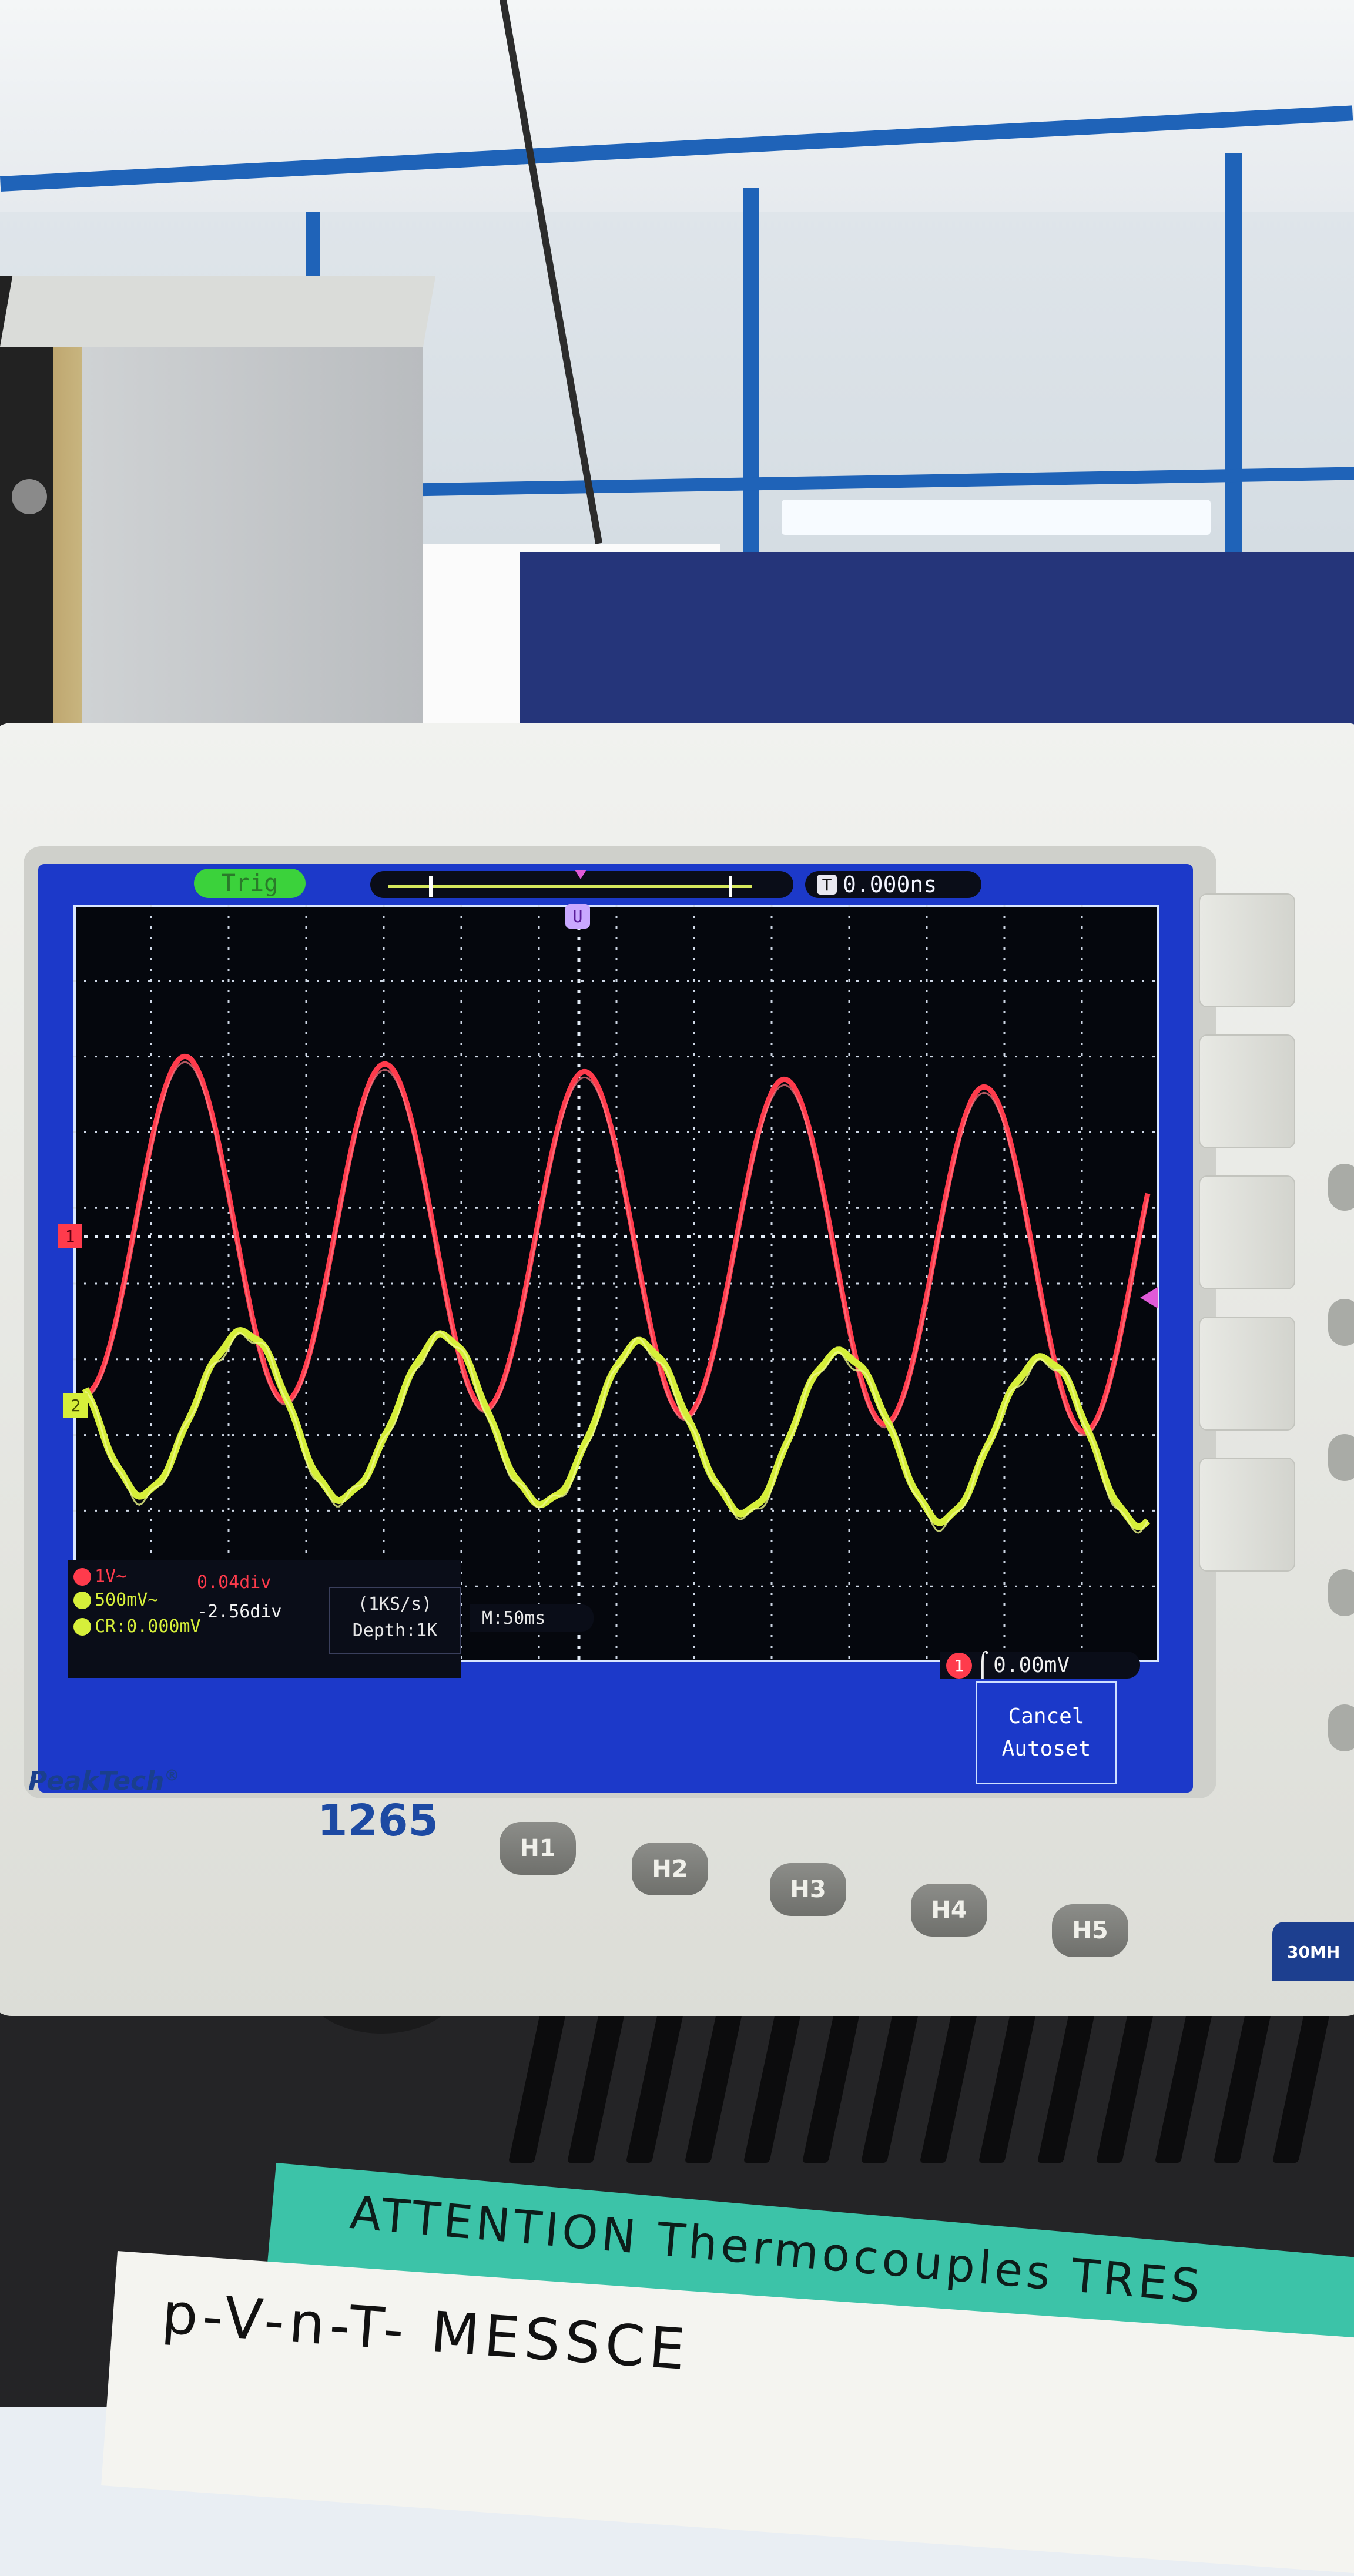 The width and height of the screenshot is (1354, 2576). Describe the element at coordinates (82, 1600) in the screenshot. I see `ch2-dot-icon` at that location.